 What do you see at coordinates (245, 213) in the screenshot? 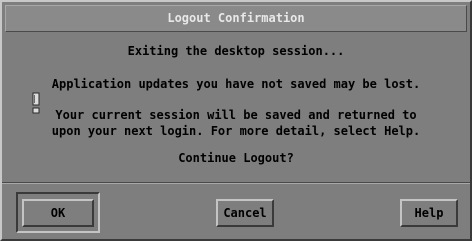
I see `cancel-button: Cancel` at bounding box center [245, 213].